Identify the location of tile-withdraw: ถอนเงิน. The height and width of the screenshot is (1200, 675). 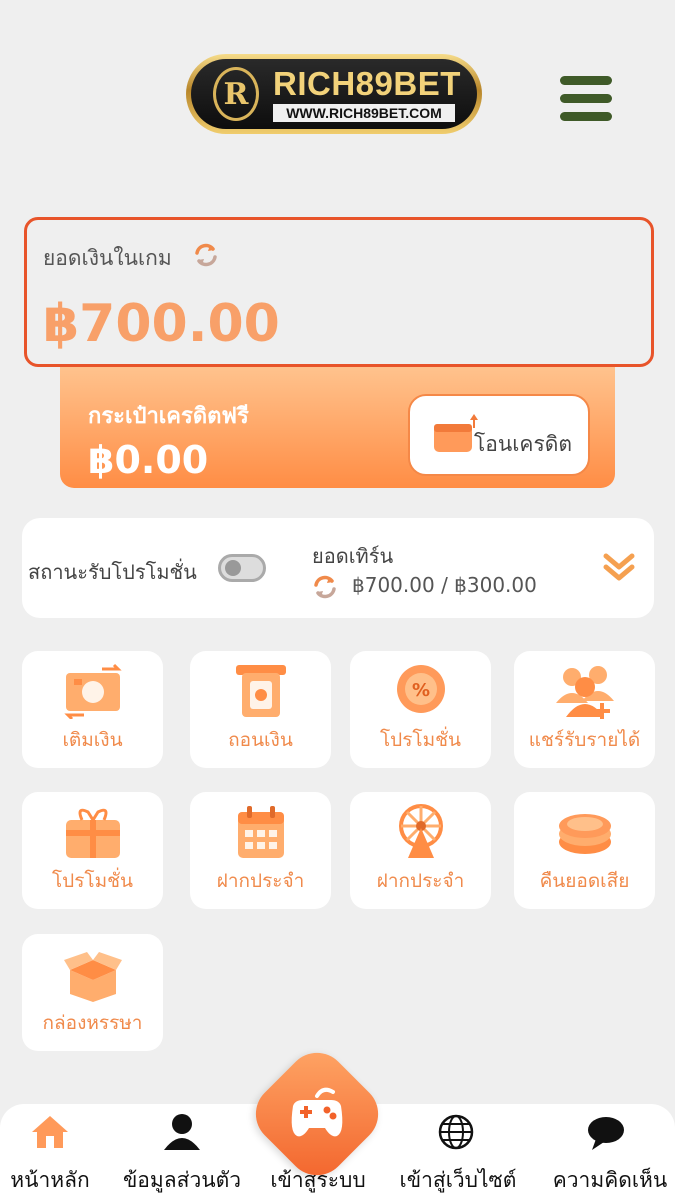
(260, 709).